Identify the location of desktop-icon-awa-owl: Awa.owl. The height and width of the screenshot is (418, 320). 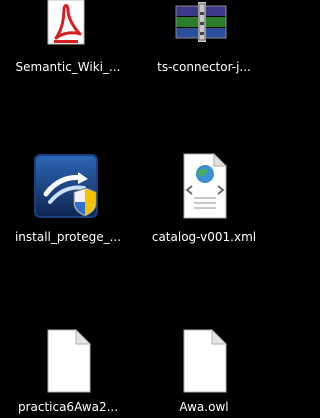
(204, 371).